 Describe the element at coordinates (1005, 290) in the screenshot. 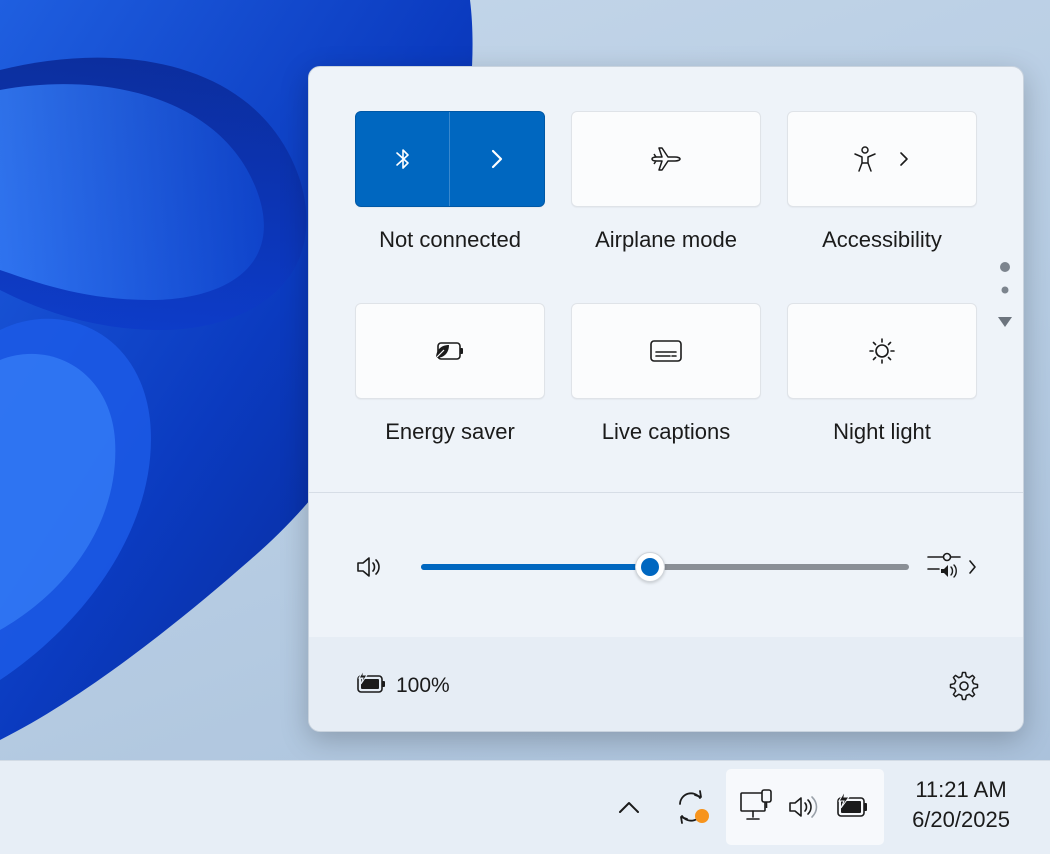

I see `pager-dot` at that location.